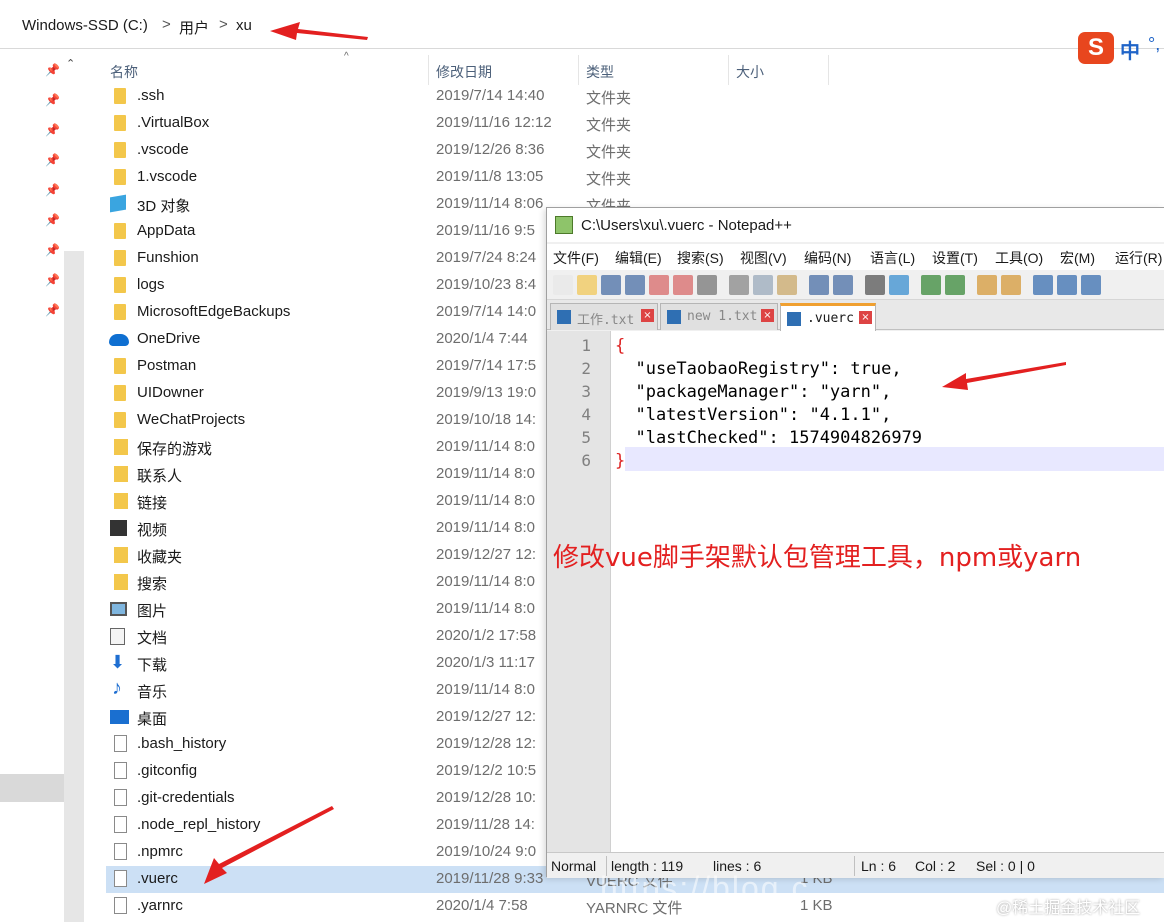 This screenshot has width=1164, height=922. What do you see at coordinates (32, 788) in the screenshot?
I see `nav-selected-item` at bounding box center [32, 788].